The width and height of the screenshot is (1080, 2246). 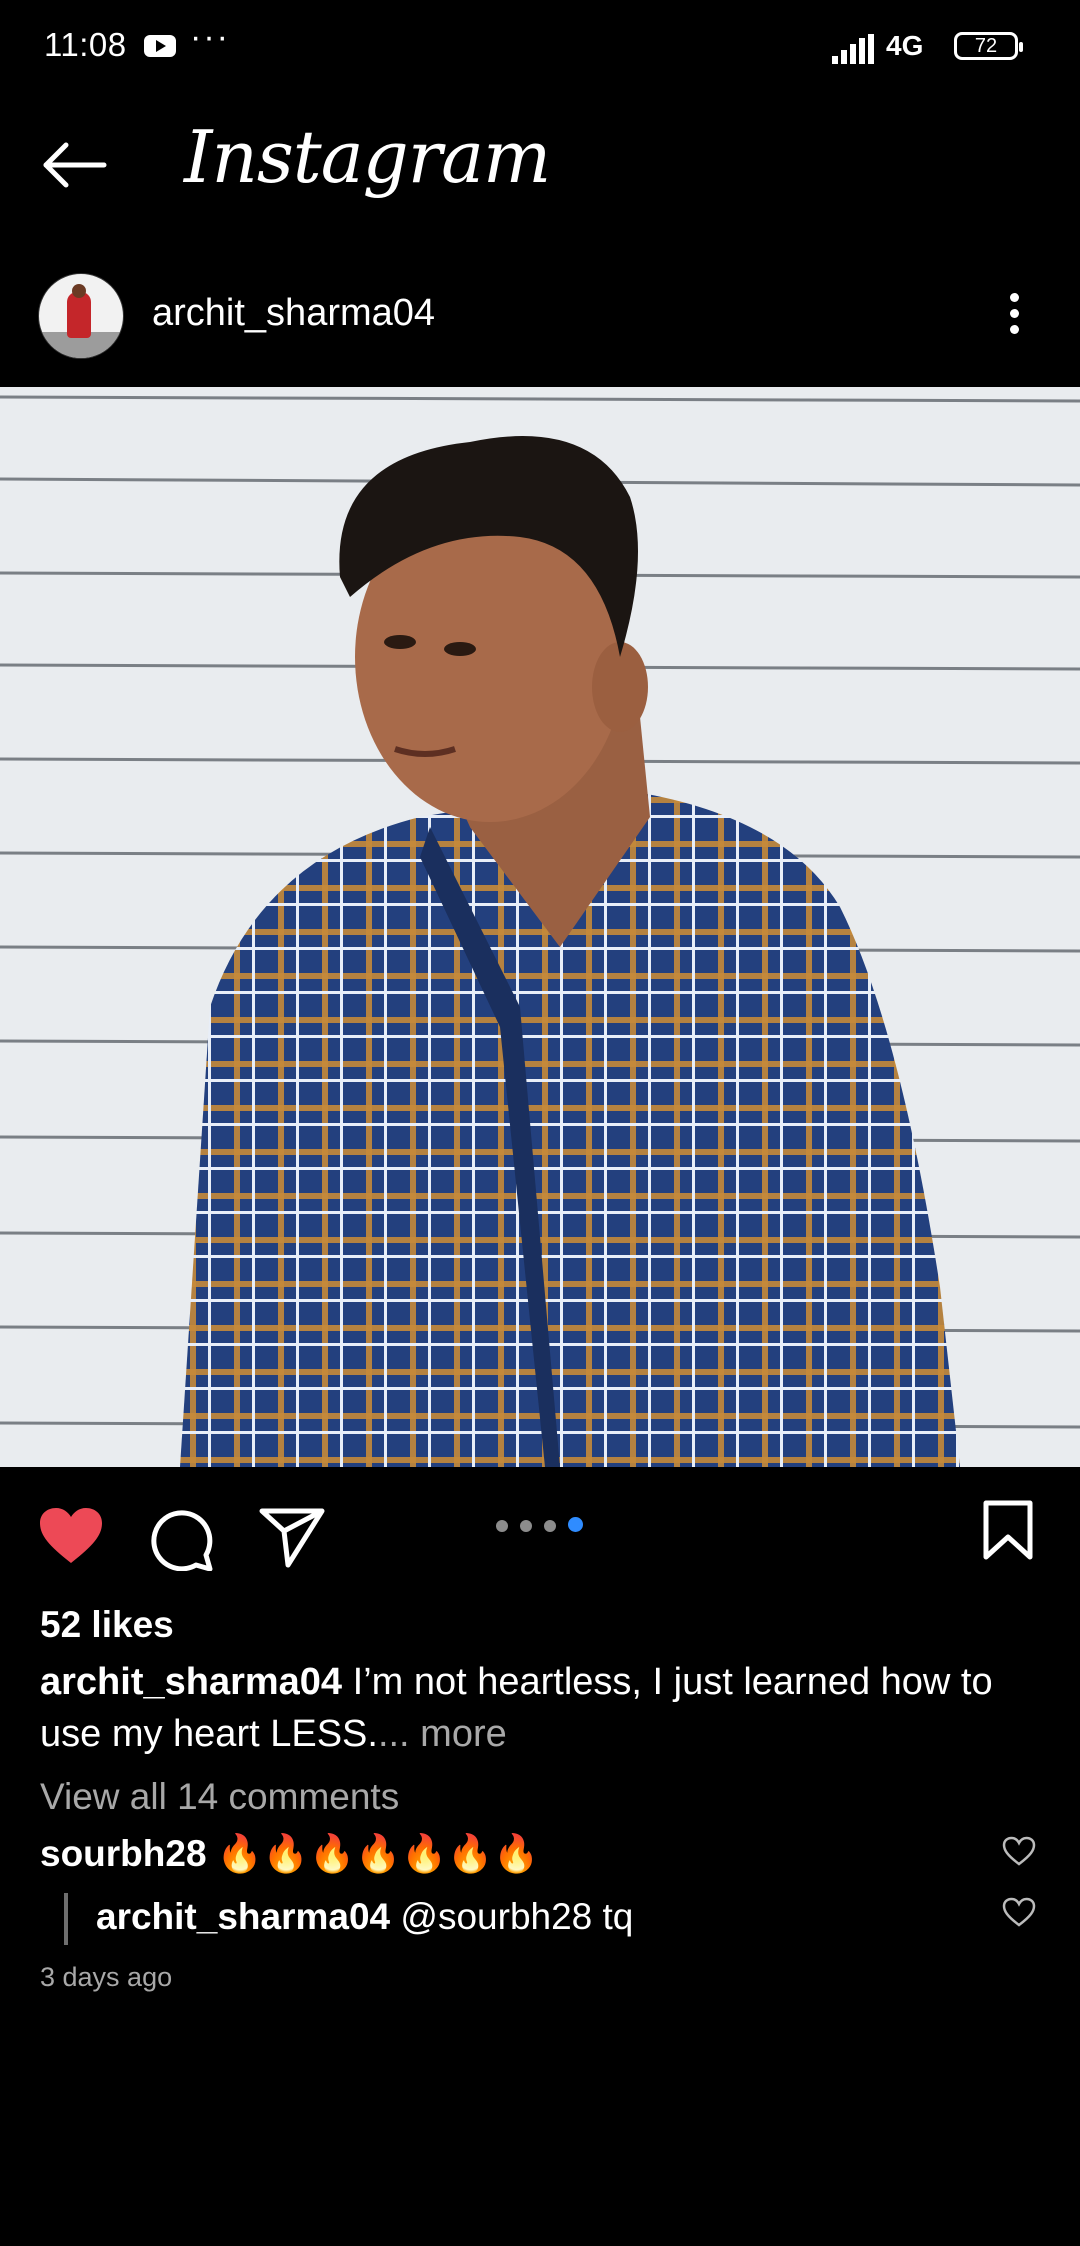 What do you see at coordinates (512, 1916) in the screenshot?
I see `reply-text: @sourbh28 tq` at bounding box center [512, 1916].